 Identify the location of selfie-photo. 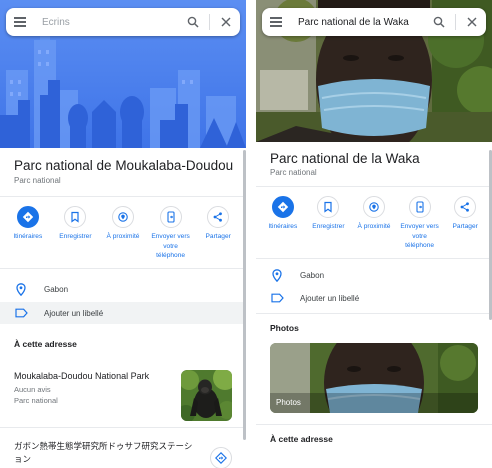
(374, 378).